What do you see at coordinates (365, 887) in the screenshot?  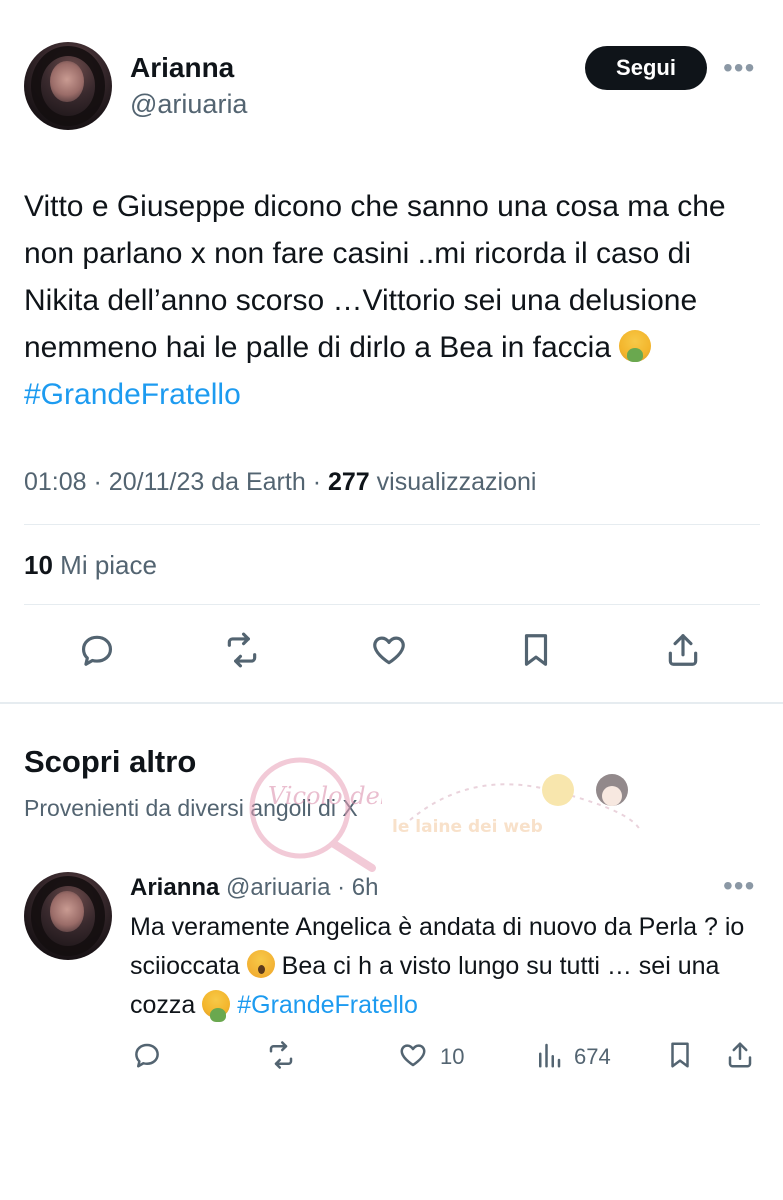 I see `reply-time: 6h` at bounding box center [365, 887].